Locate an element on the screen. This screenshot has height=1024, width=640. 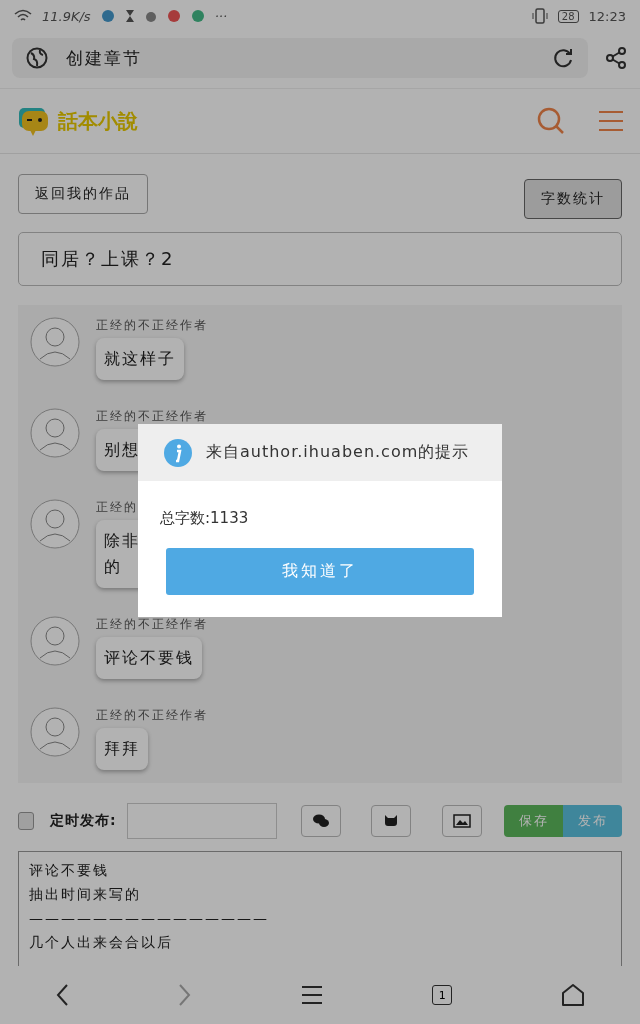
image-icon is located at coordinates (462, 821).